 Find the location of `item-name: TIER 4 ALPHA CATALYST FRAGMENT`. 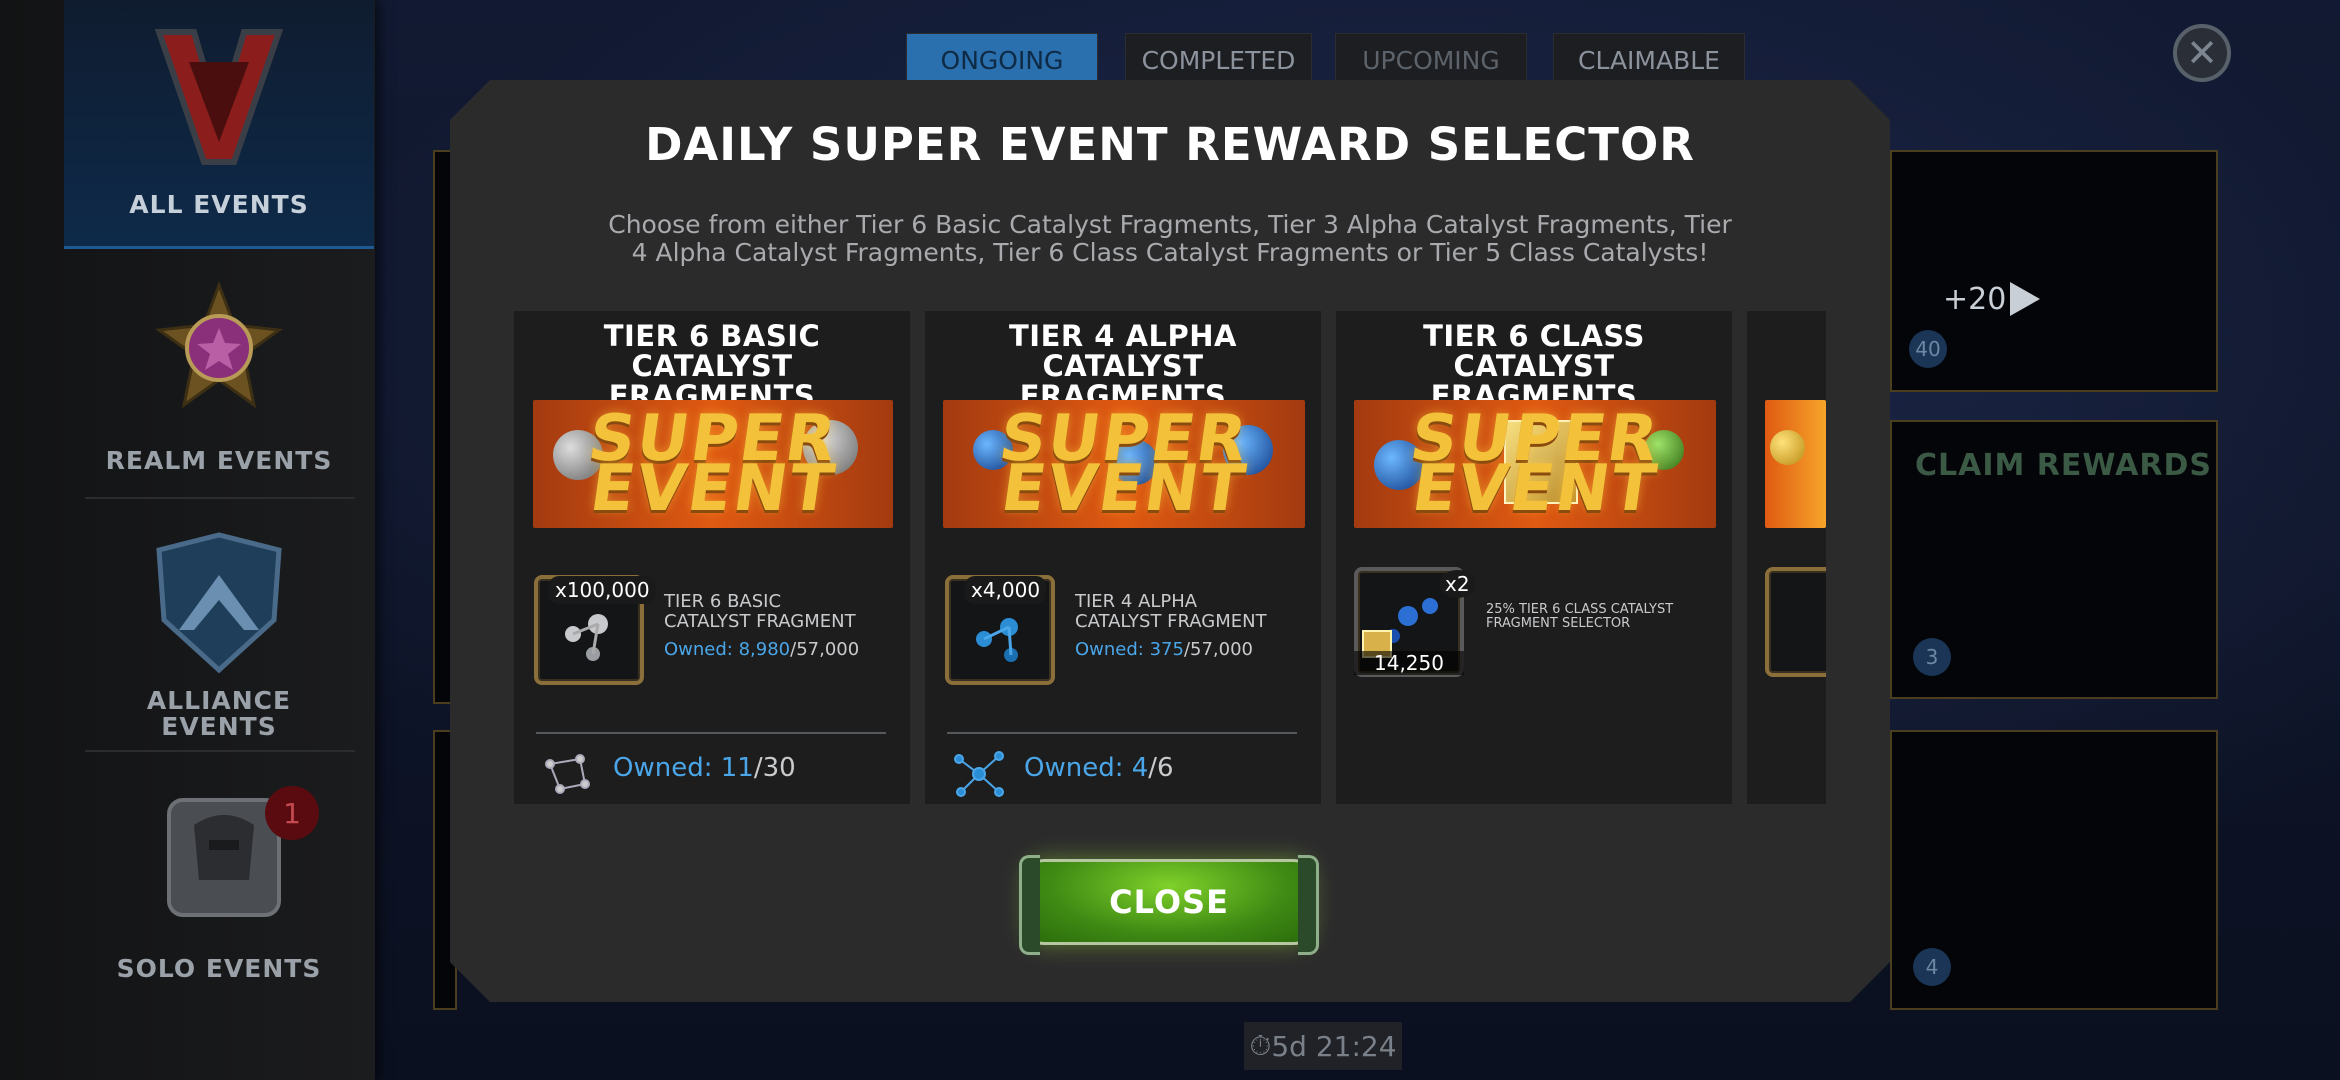

item-name: TIER 4 ALPHA CATALYST FRAGMENT is located at coordinates (1171, 611).